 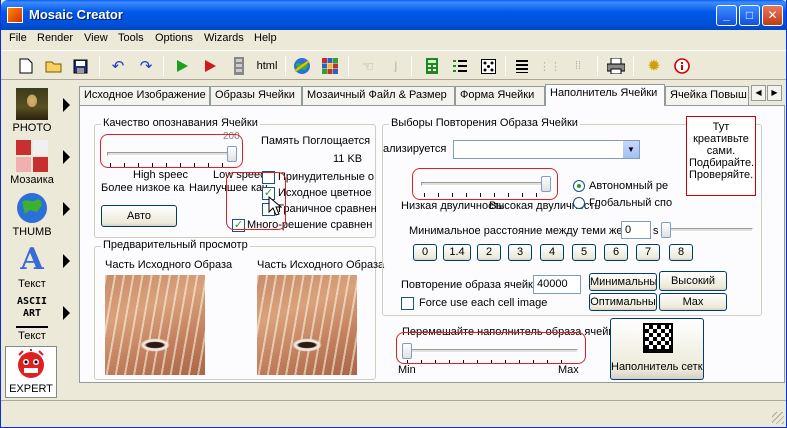 What do you see at coordinates (666, 230) in the screenshot?
I see `slider-thumb` at bounding box center [666, 230].